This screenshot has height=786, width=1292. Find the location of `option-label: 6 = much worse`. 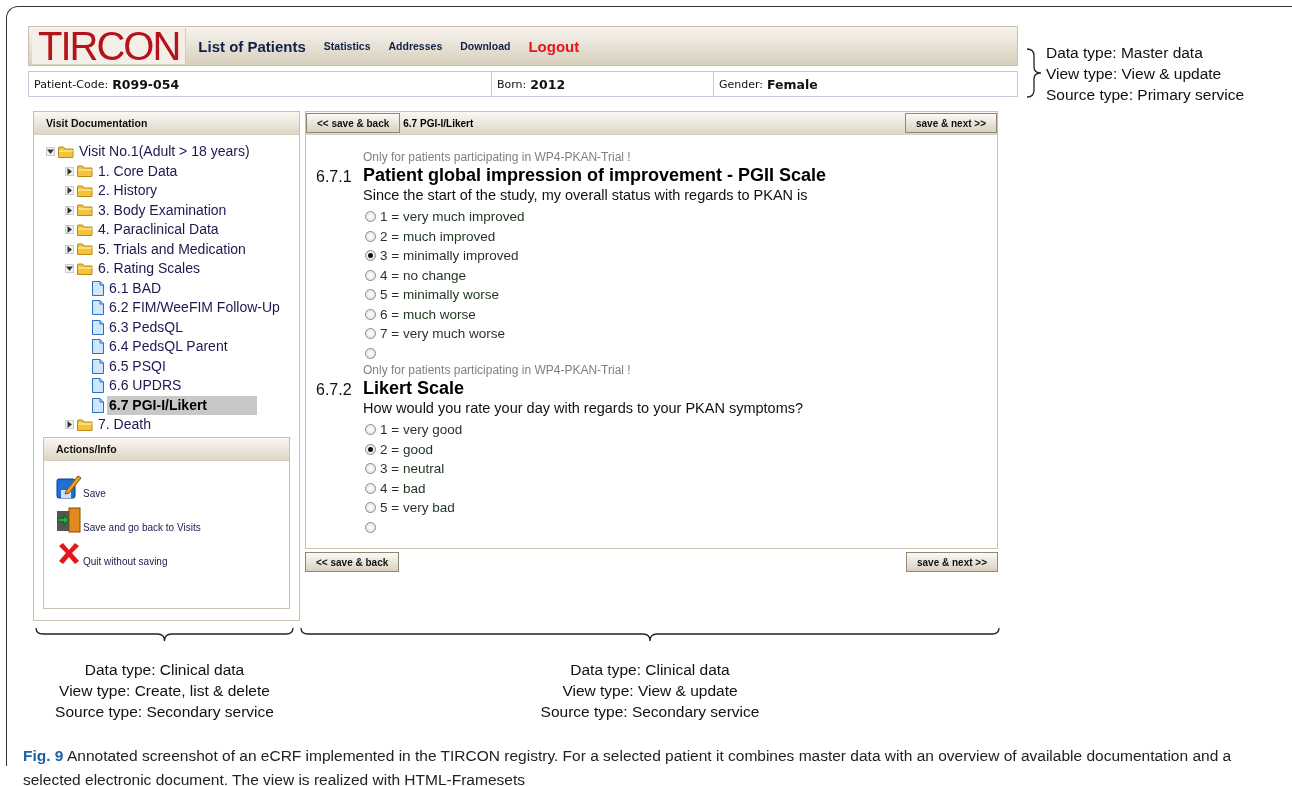

option-label: 6 = much worse is located at coordinates (428, 314).